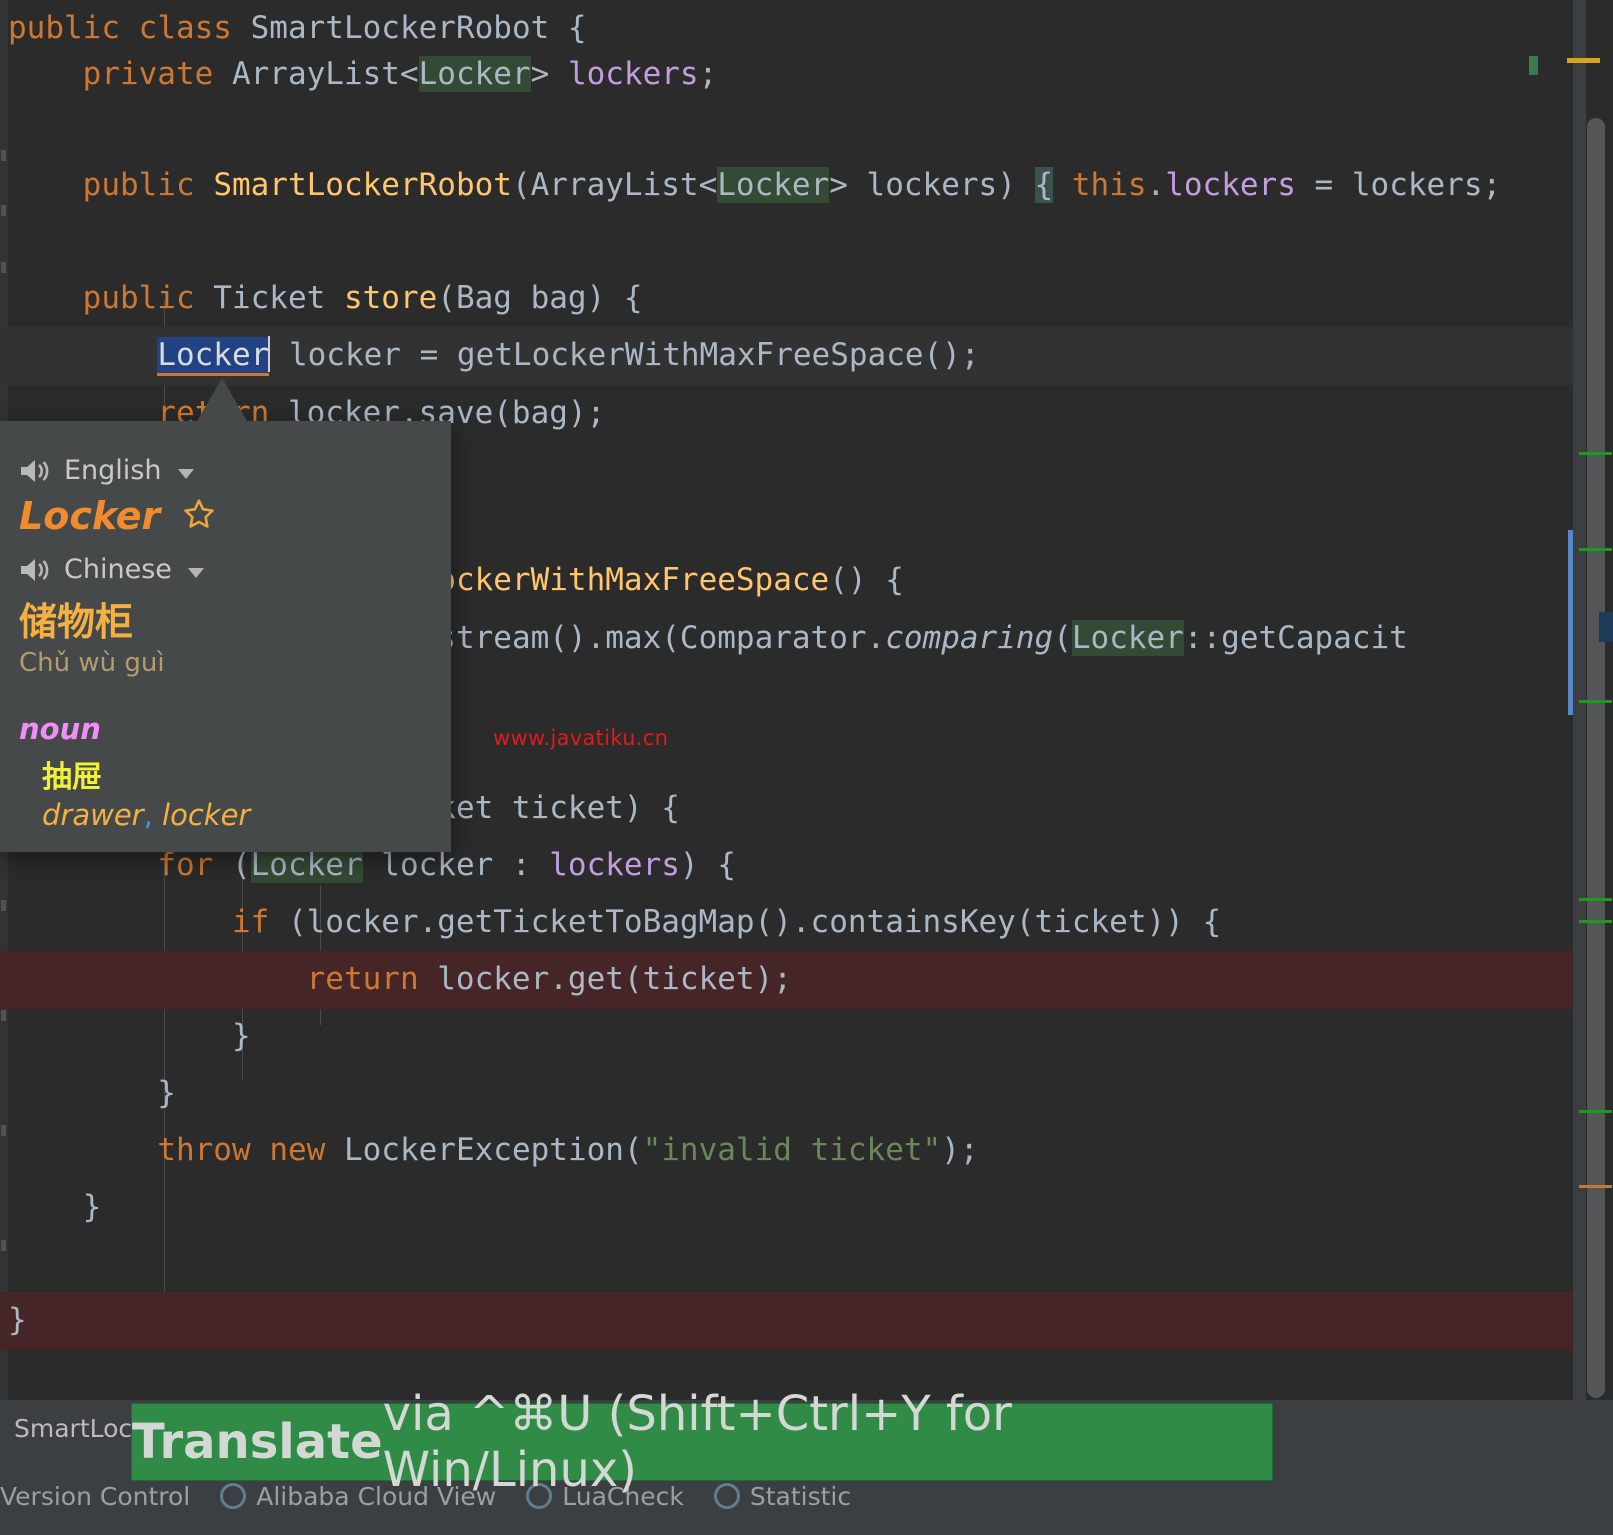 Image resolution: width=1613 pixels, height=1535 pixels. Describe the element at coordinates (409, 28) in the screenshot. I see `code-token: SmartLockerRobot {` at that location.